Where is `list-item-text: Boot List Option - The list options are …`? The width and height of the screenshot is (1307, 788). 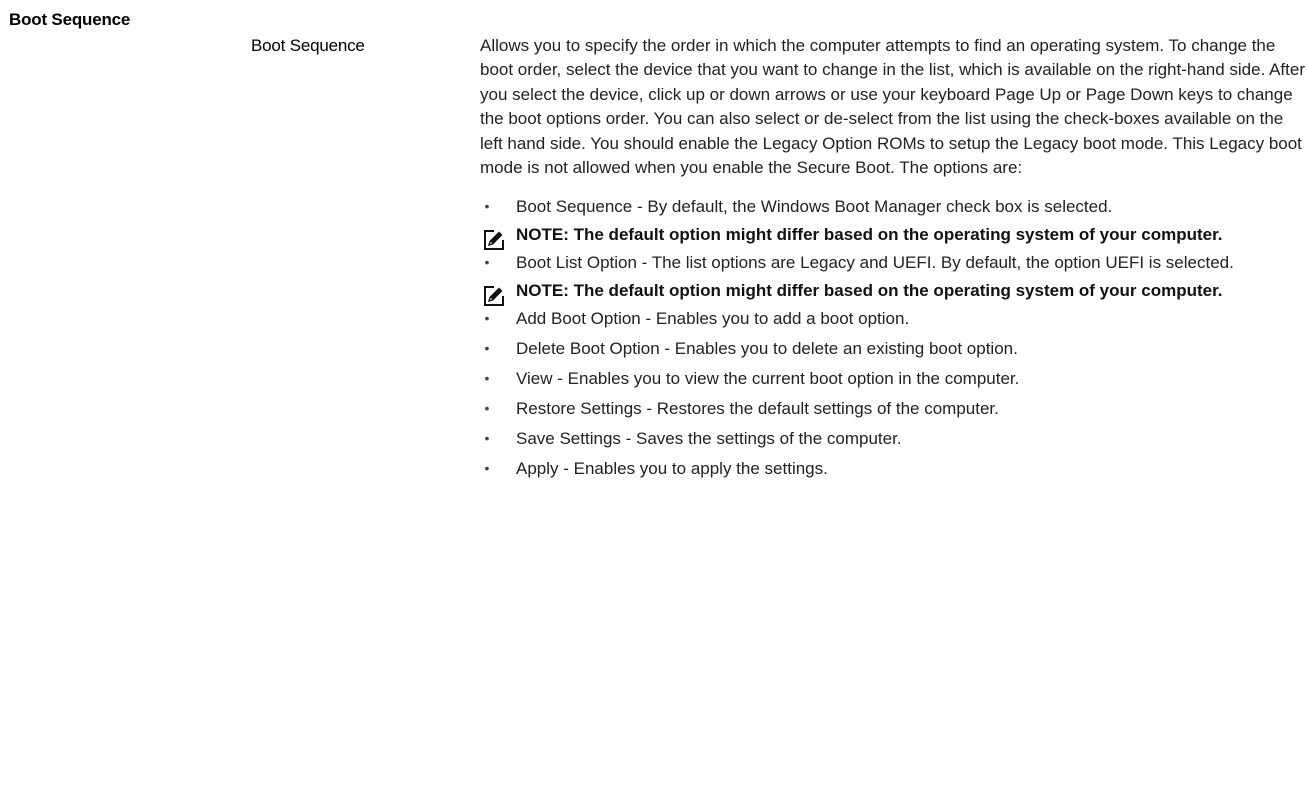 list-item-text: Boot List Option - The list options are … is located at coordinates (875, 263).